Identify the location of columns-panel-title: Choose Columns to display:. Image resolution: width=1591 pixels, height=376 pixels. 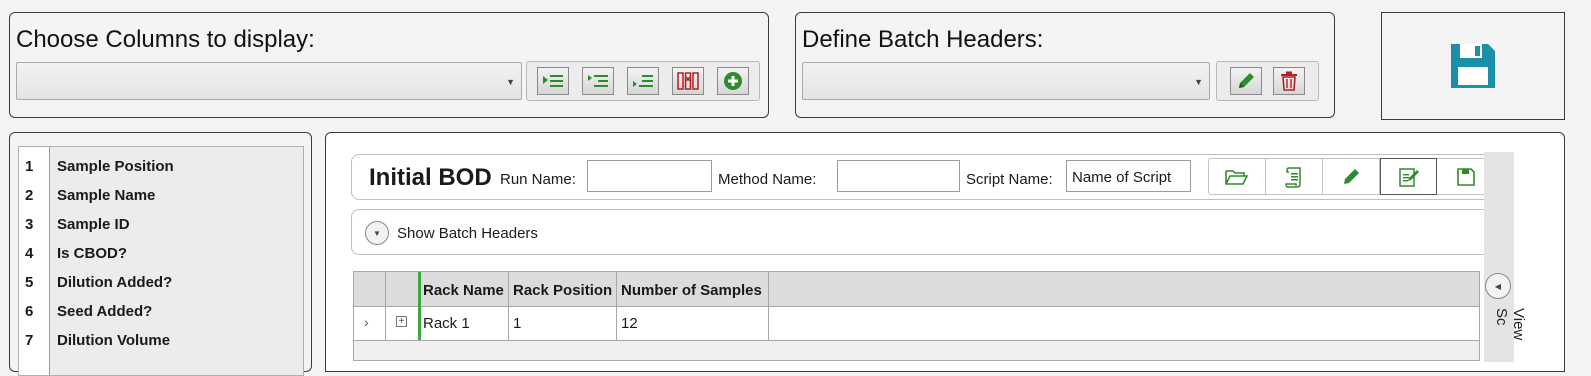
(165, 39).